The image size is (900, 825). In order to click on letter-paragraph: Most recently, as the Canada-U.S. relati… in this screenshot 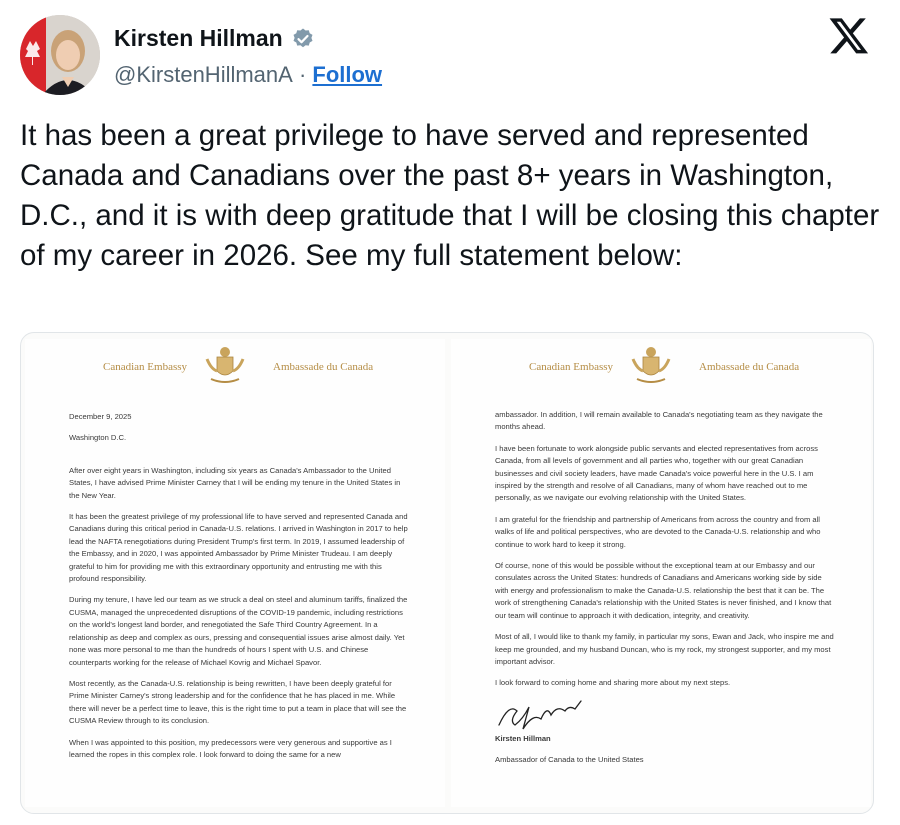, I will do `click(238, 702)`.